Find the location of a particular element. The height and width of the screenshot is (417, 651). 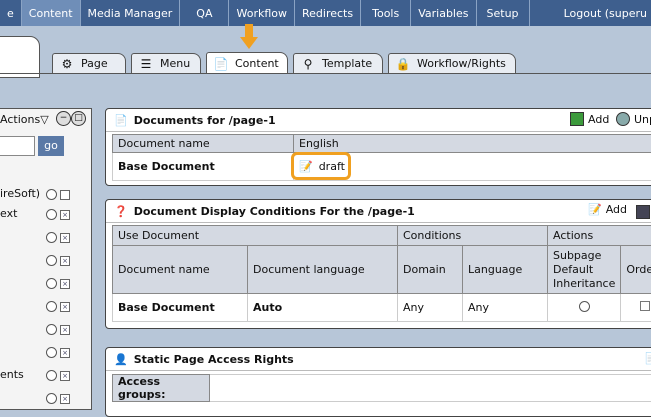

logout-link: Logout (superu is located at coordinates (607, 13).